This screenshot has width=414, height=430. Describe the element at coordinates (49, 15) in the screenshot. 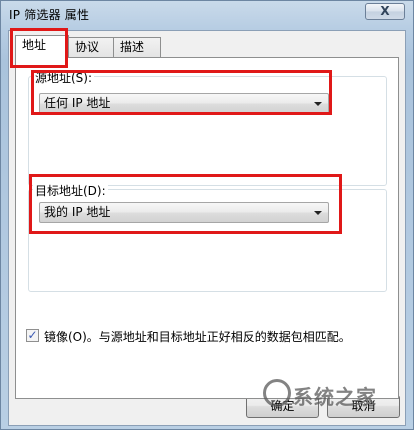

I see `window-title: IP 筛选器 属性` at that location.